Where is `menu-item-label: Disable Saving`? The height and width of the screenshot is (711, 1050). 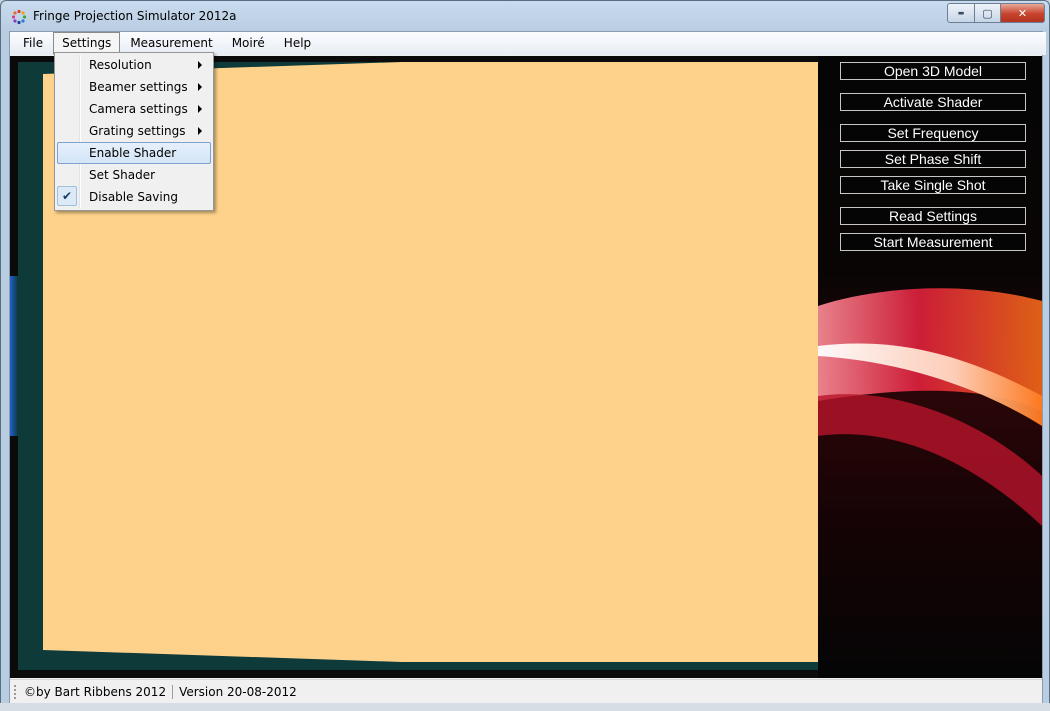 menu-item-label: Disable Saving is located at coordinates (133, 197).